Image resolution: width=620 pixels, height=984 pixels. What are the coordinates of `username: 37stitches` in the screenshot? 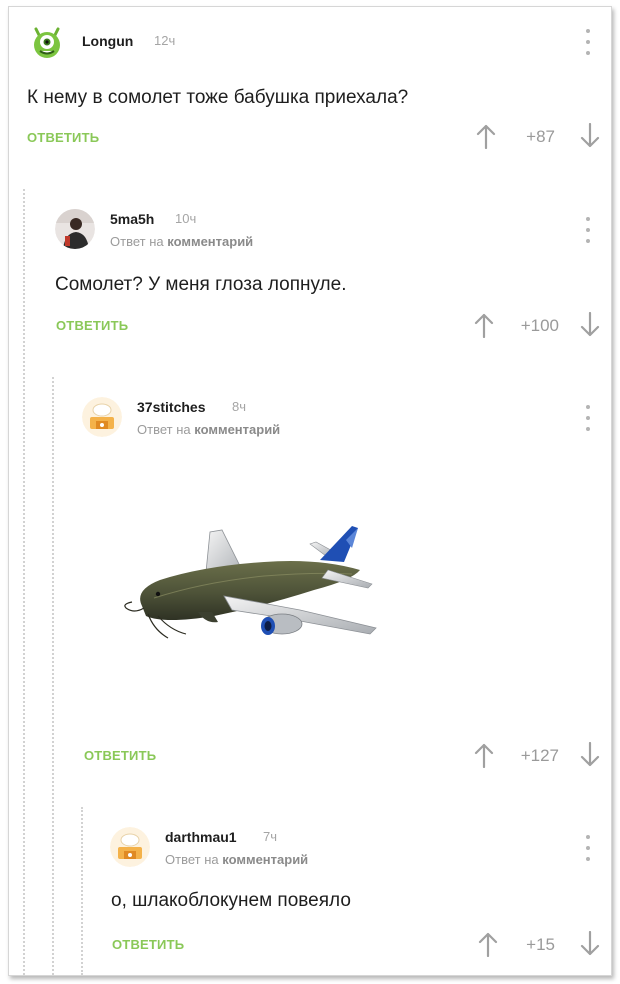 It's located at (171, 407).